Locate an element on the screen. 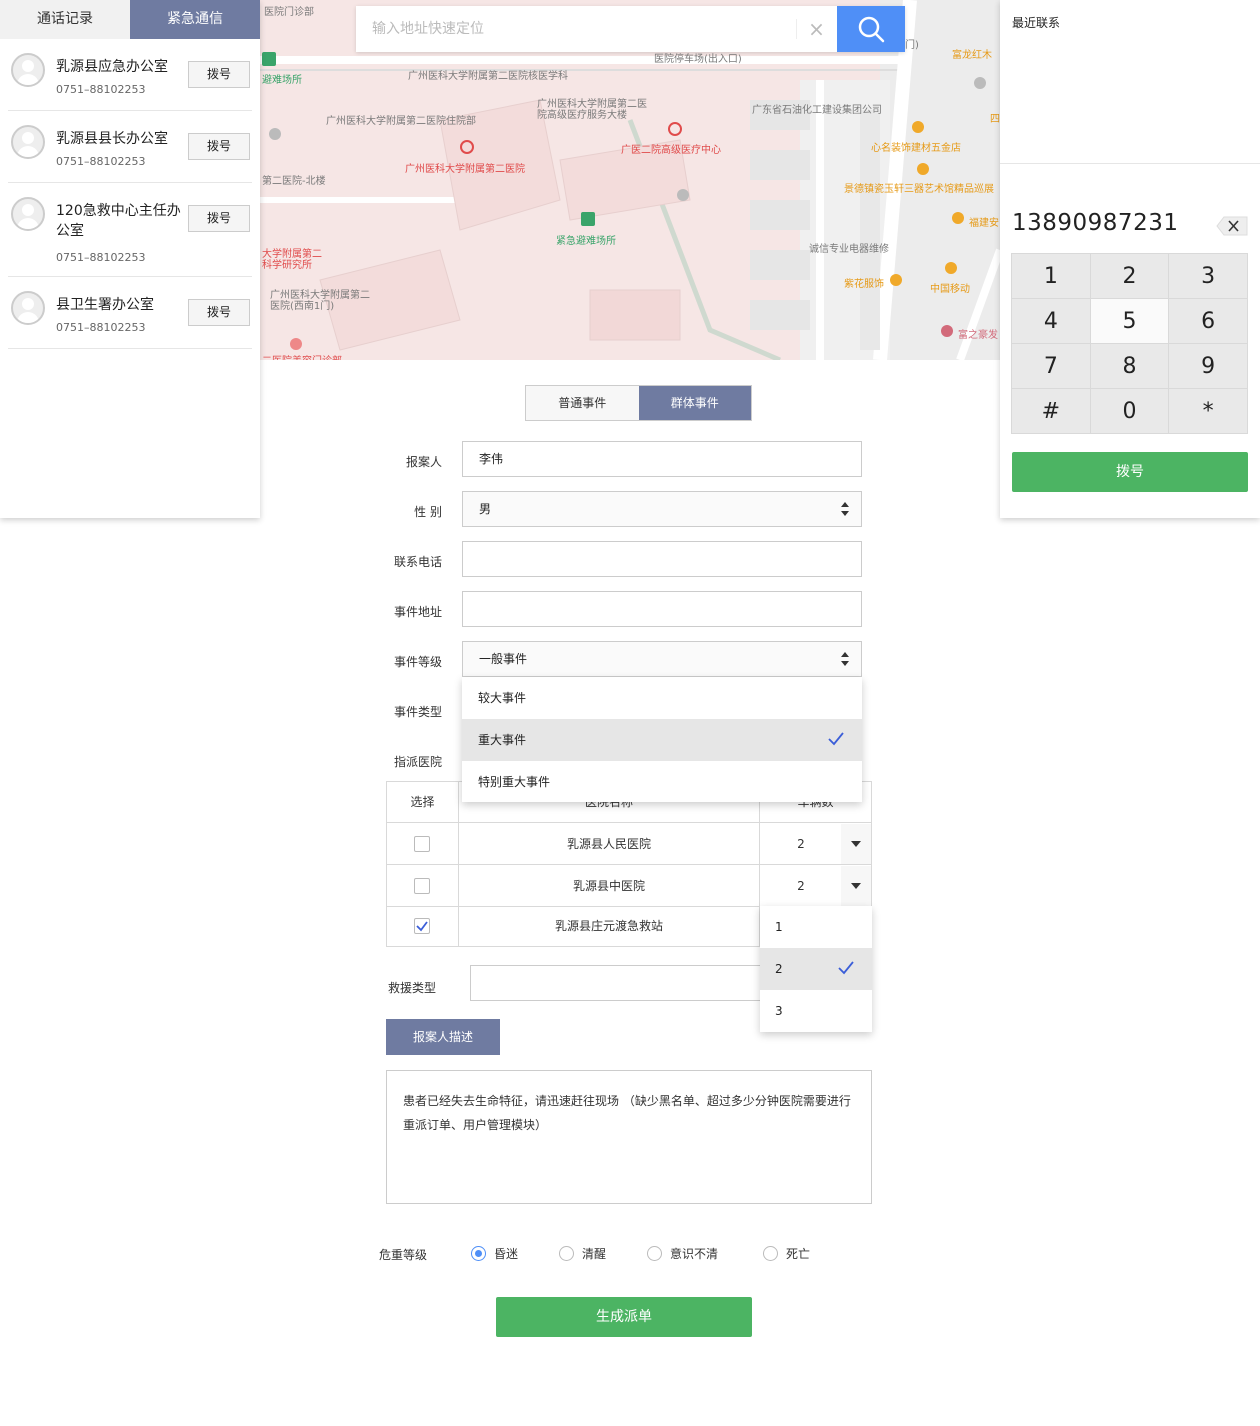  map-label: 门) is located at coordinates (912, 45).